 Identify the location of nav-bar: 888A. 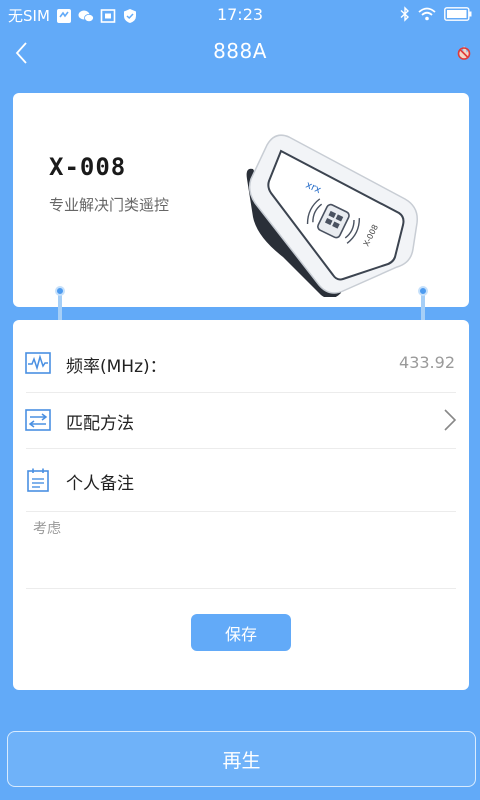
(240, 53).